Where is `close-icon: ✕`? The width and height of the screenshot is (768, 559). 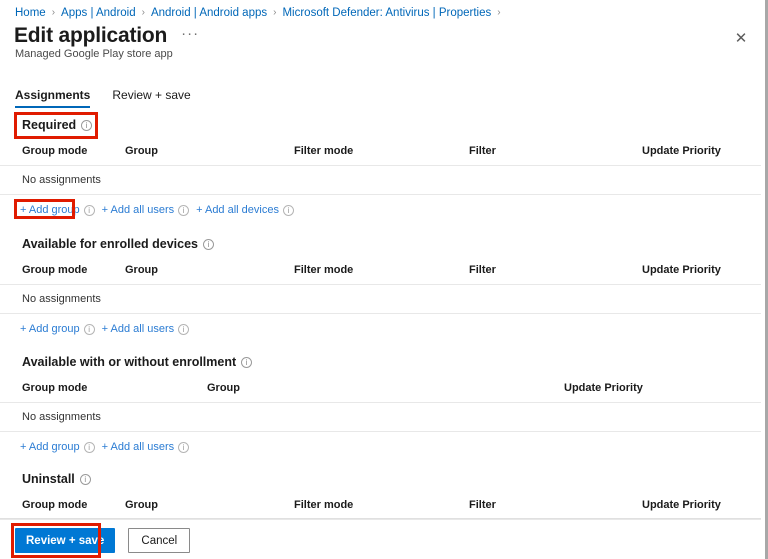 close-icon: ✕ is located at coordinates (741, 38).